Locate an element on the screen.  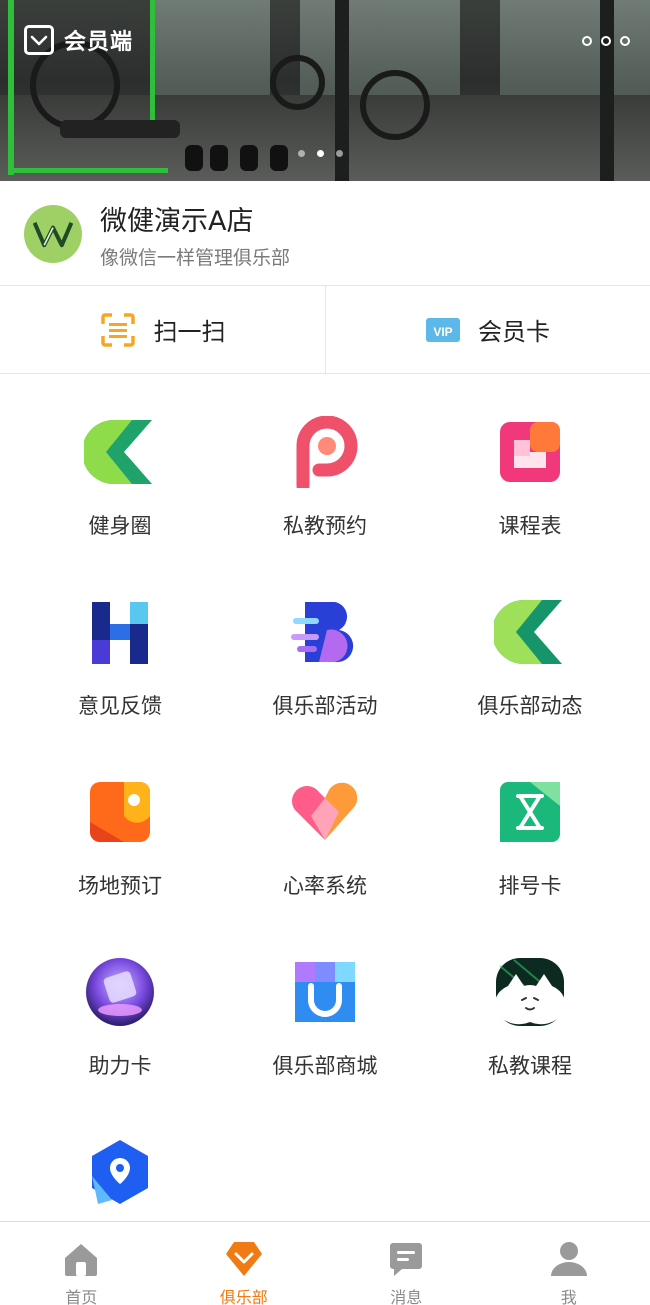
store-logo-mark is located at coordinates (53, 235).